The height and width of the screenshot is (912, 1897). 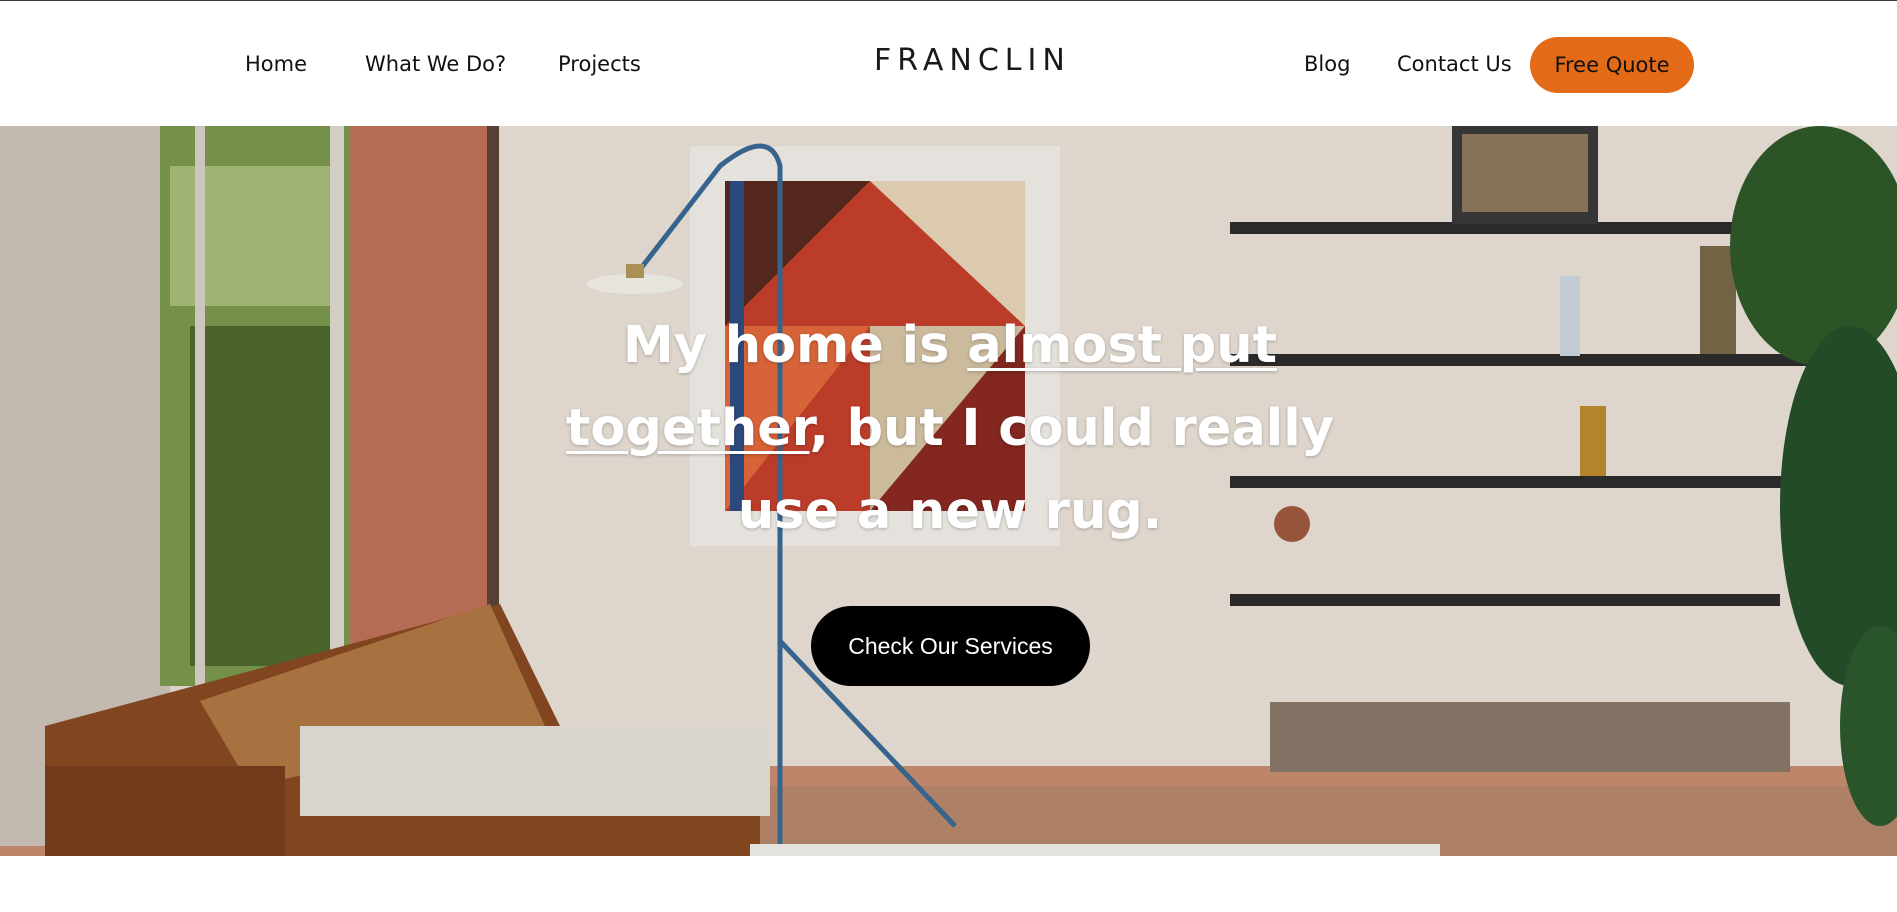 I want to click on nav-projects-link: Projects, so click(x=599, y=64).